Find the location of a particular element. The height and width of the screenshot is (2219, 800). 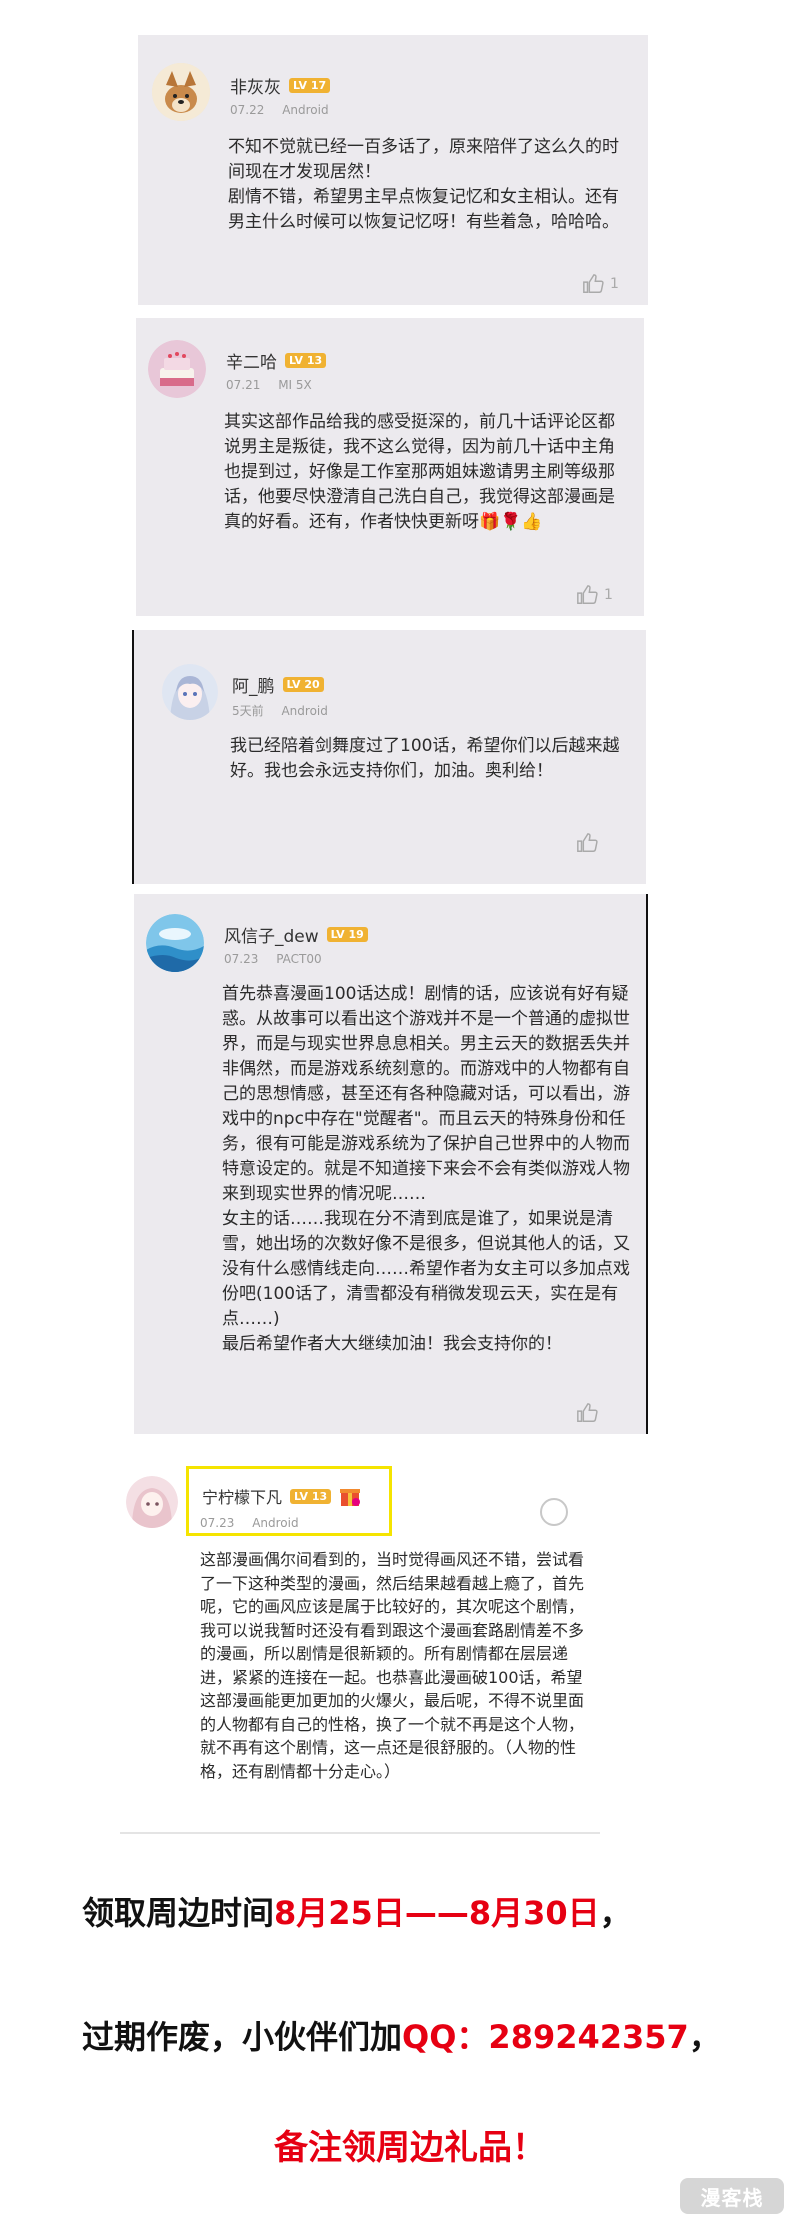

username-text: 阿_鹏 is located at coordinates (253, 684).